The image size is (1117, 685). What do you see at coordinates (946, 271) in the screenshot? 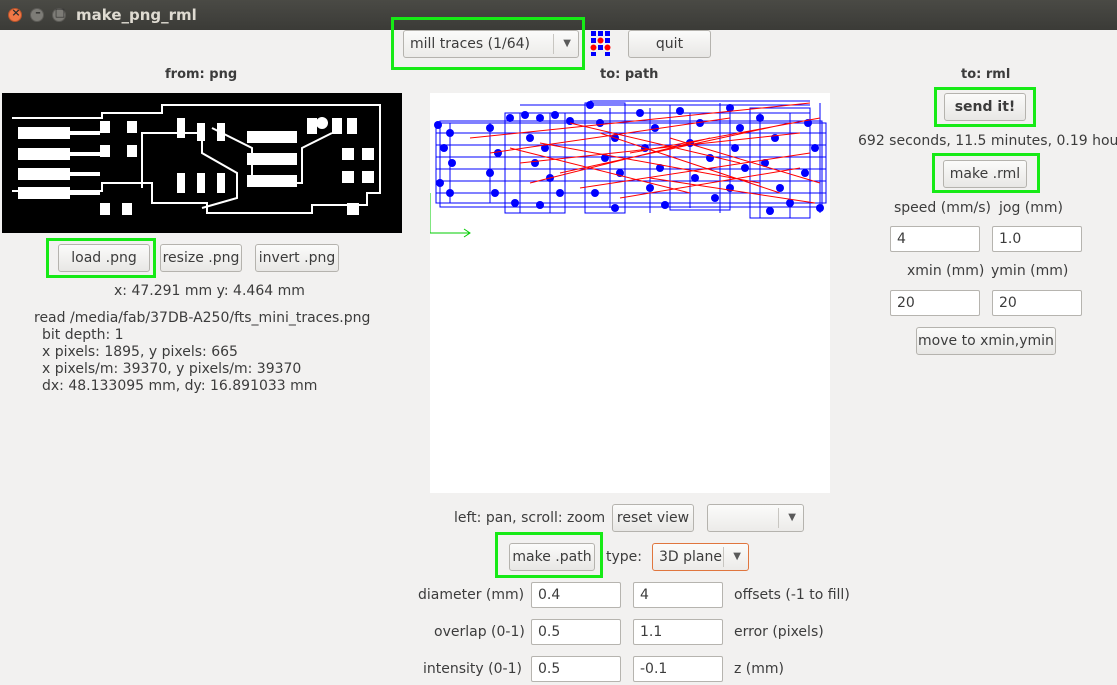
I see `xmin-label: xmin (mm)` at bounding box center [946, 271].